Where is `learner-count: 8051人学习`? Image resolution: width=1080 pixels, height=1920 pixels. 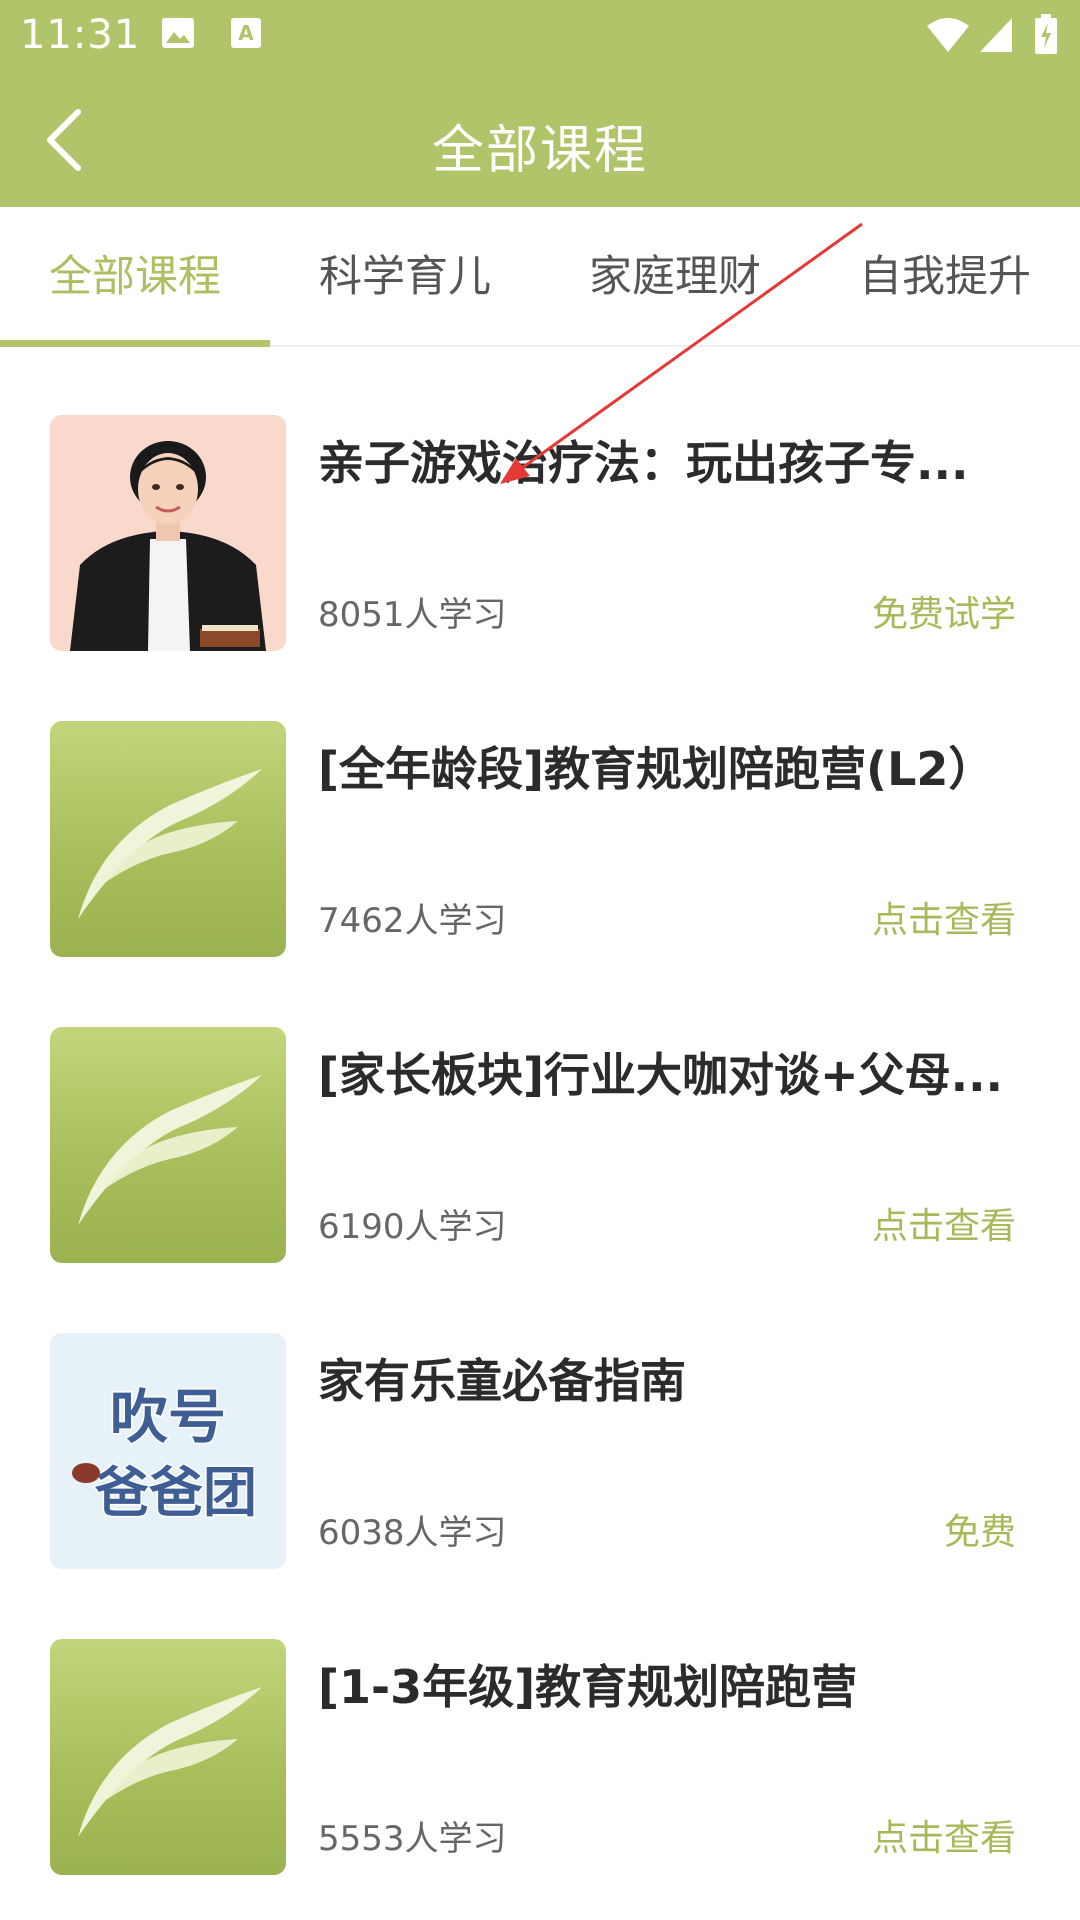 learner-count: 8051人学习 is located at coordinates (412, 615).